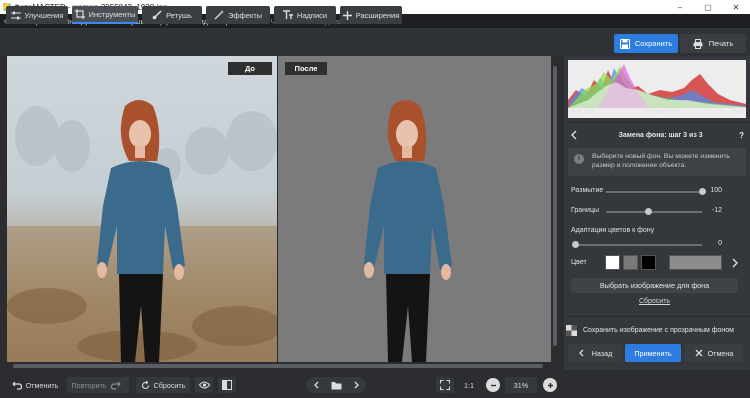  Describe the element at coordinates (654, 192) in the screenshot. I see `blur-slider` at that location.